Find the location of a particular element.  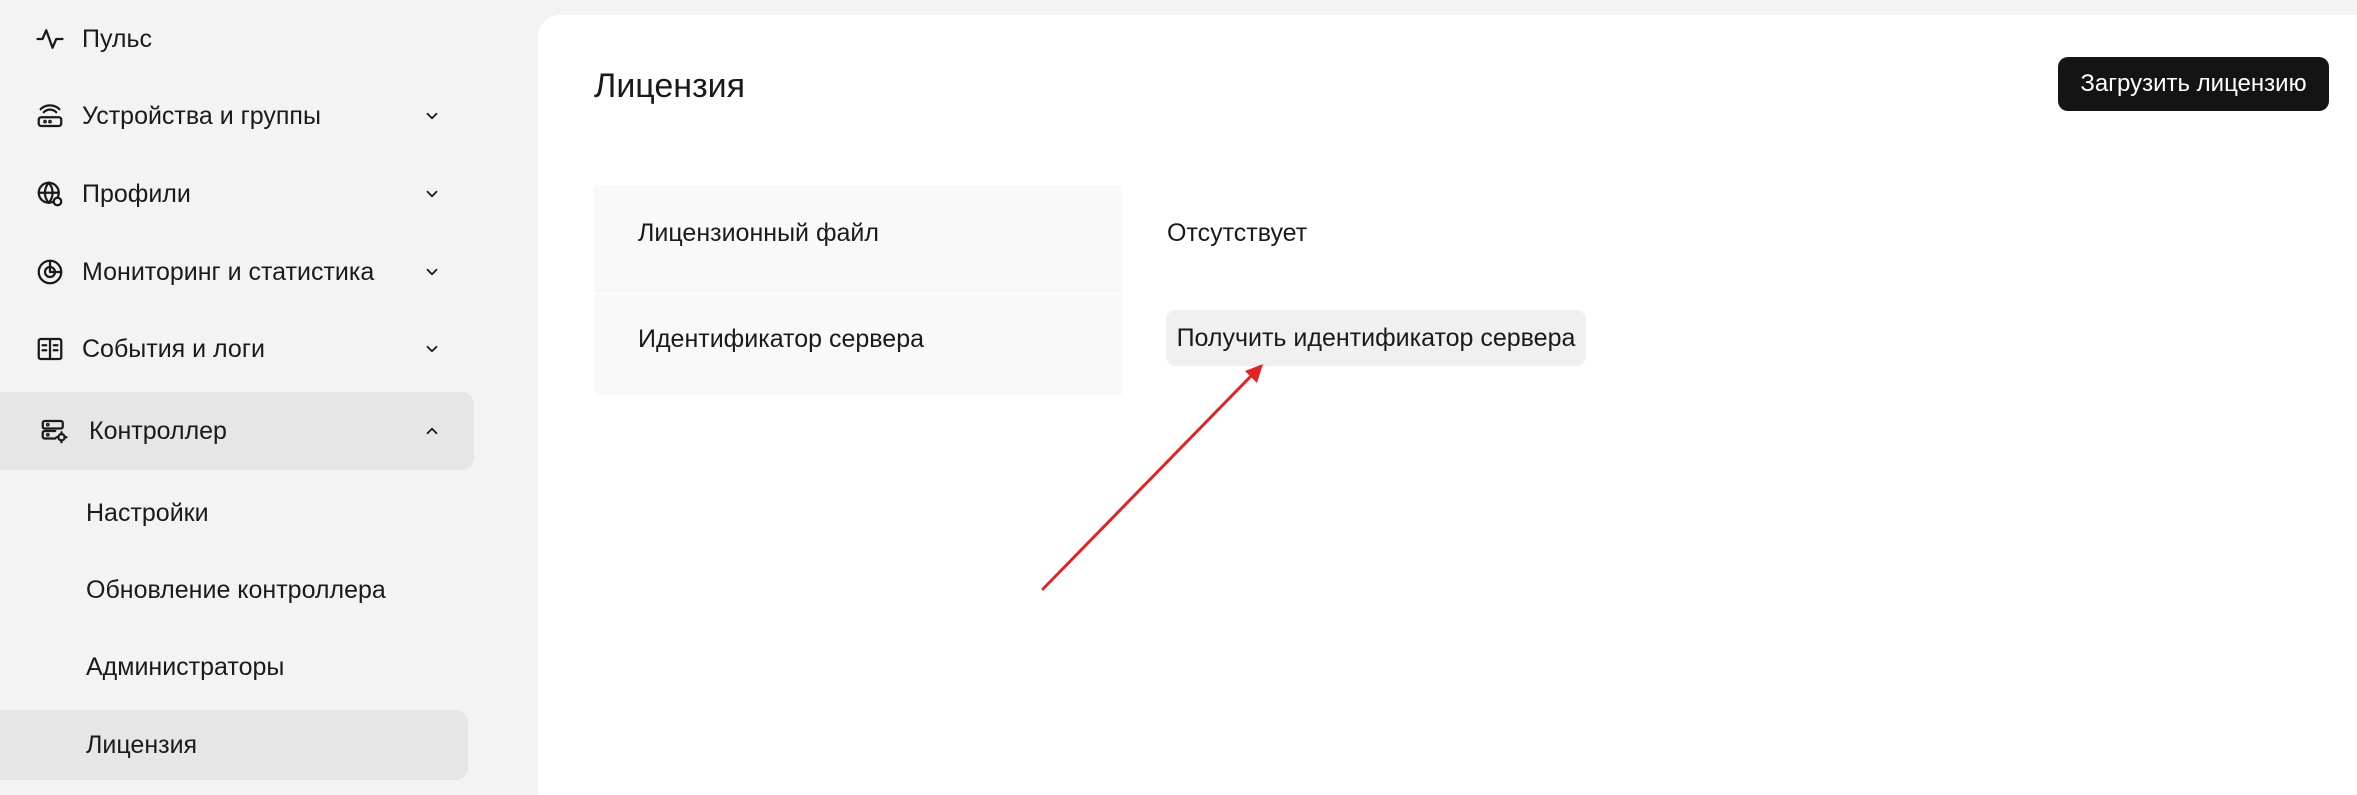

sidebar-item-controller: Контроллер is located at coordinates (237, 431).